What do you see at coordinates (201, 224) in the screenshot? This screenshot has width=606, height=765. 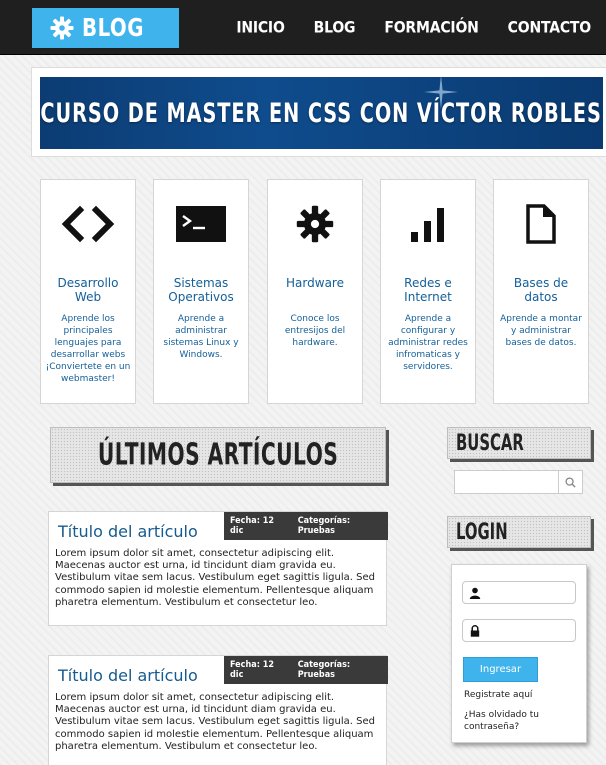 I see `terminal-icon` at bounding box center [201, 224].